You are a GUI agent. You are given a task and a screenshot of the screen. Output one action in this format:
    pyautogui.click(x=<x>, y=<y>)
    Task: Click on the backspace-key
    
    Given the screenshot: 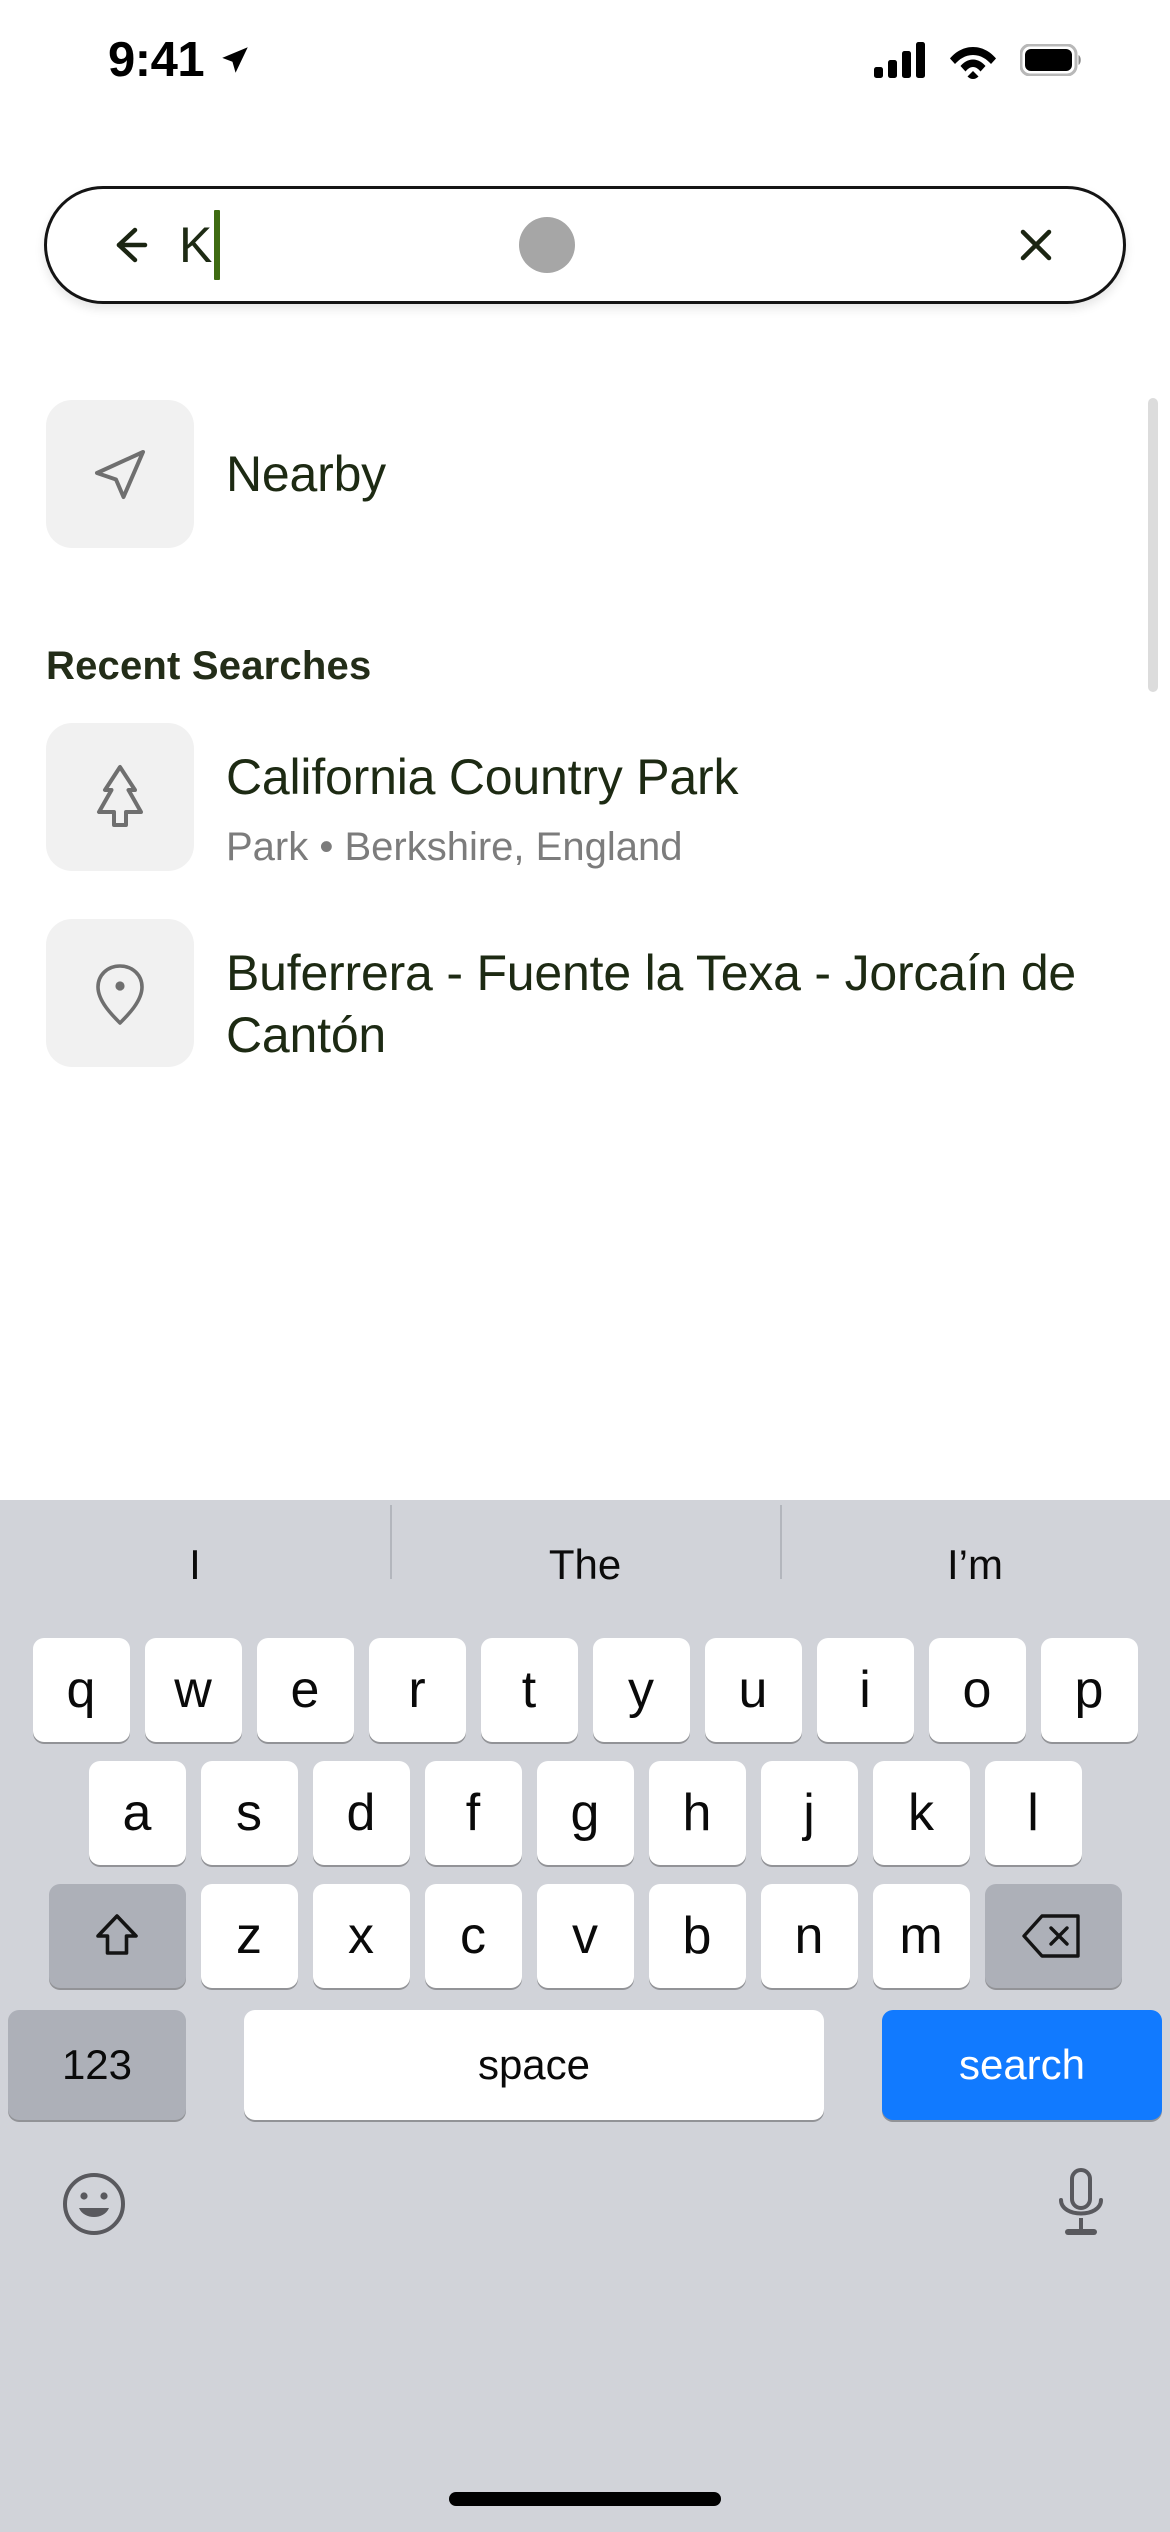 What is the action you would take?
    pyautogui.click(x=1053, y=1936)
    